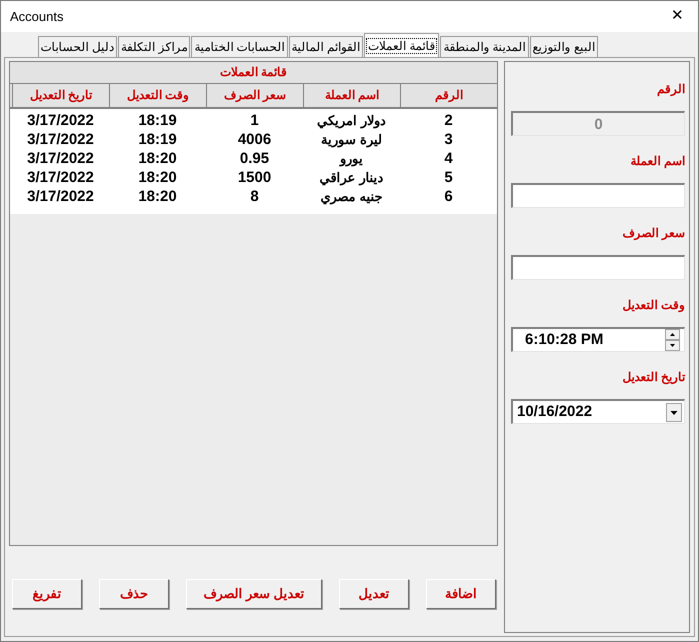 Image resolution: width=699 pixels, height=642 pixels. Describe the element at coordinates (254, 139) in the screenshot. I see `table-cell-text: 4006` at that location.